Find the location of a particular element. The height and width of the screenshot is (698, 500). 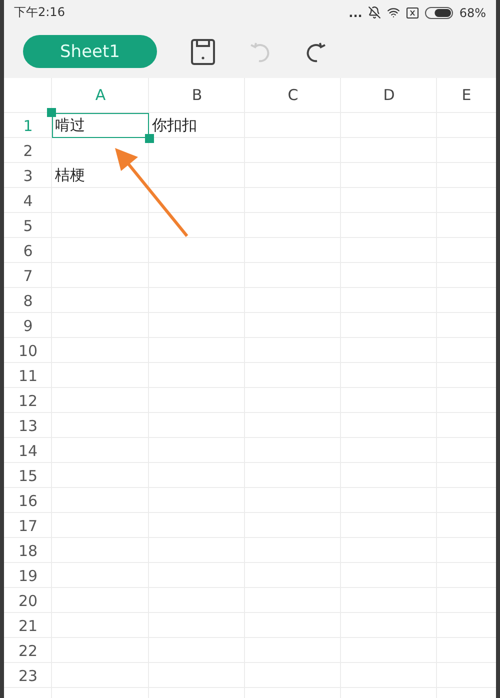

row-header: 4 is located at coordinates (28, 200).